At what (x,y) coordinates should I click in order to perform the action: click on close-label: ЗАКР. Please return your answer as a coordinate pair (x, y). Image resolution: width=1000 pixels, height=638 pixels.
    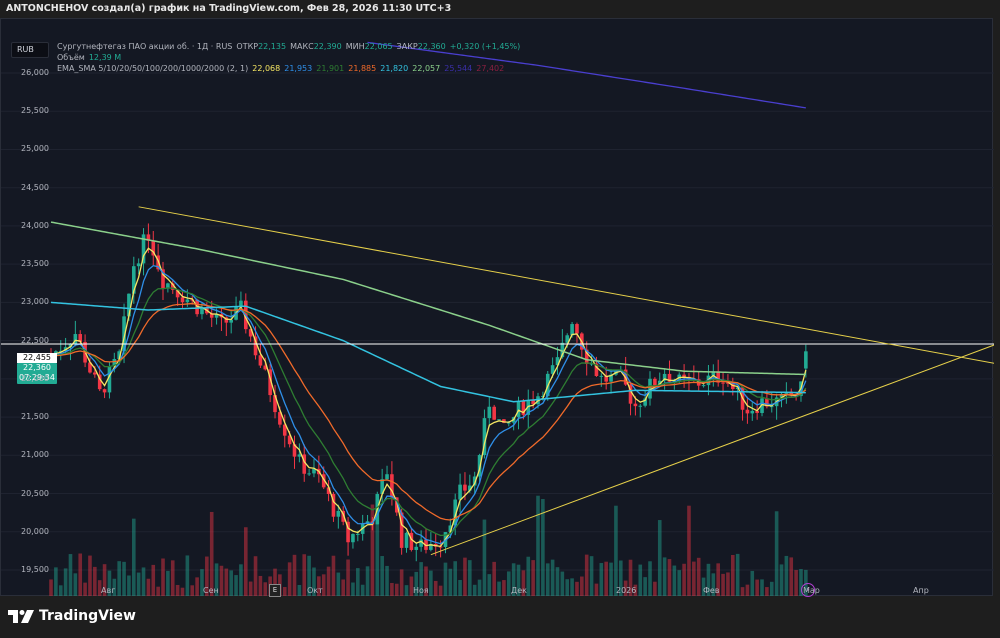
    Looking at the image, I should click on (407, 46).